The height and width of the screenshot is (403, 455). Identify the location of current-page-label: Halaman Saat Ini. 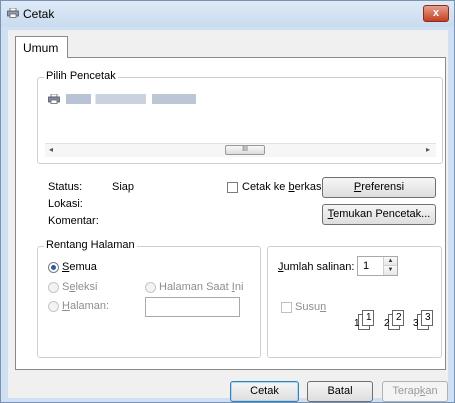
(201, 287).